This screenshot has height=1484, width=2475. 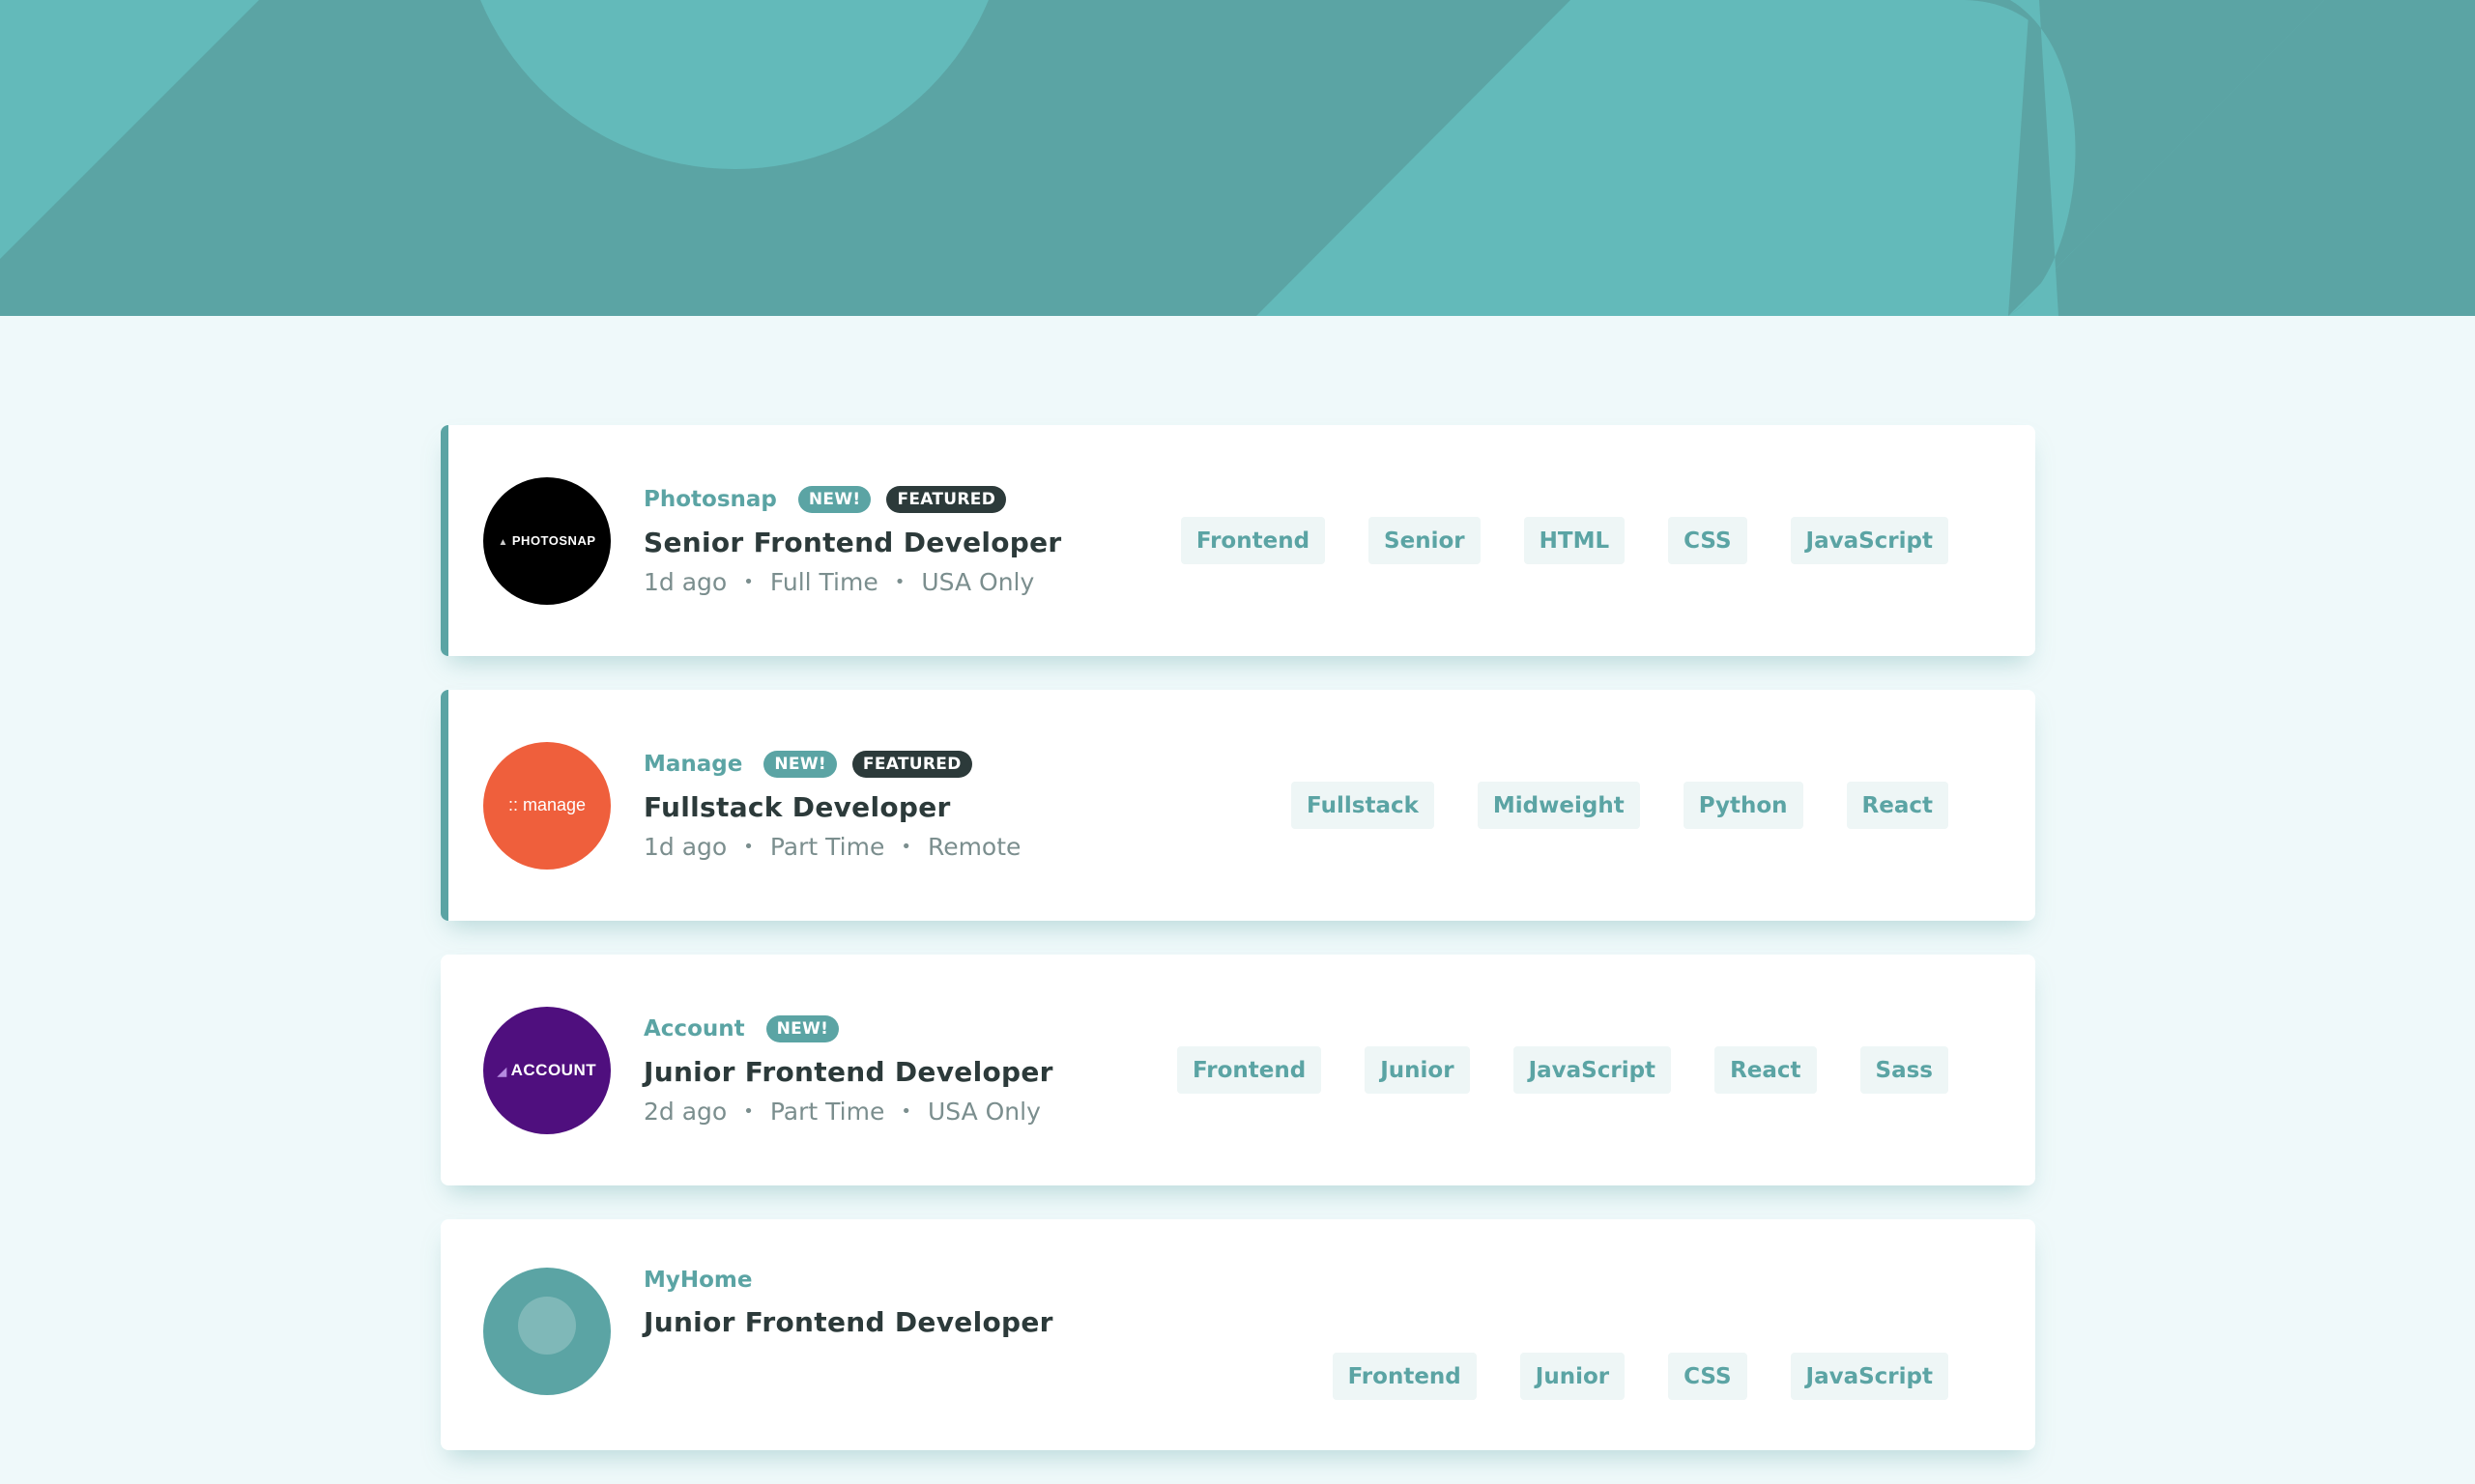 I want to click on job-info: MyHome Junior Frontend Developer, so click(x=895, y=1308).